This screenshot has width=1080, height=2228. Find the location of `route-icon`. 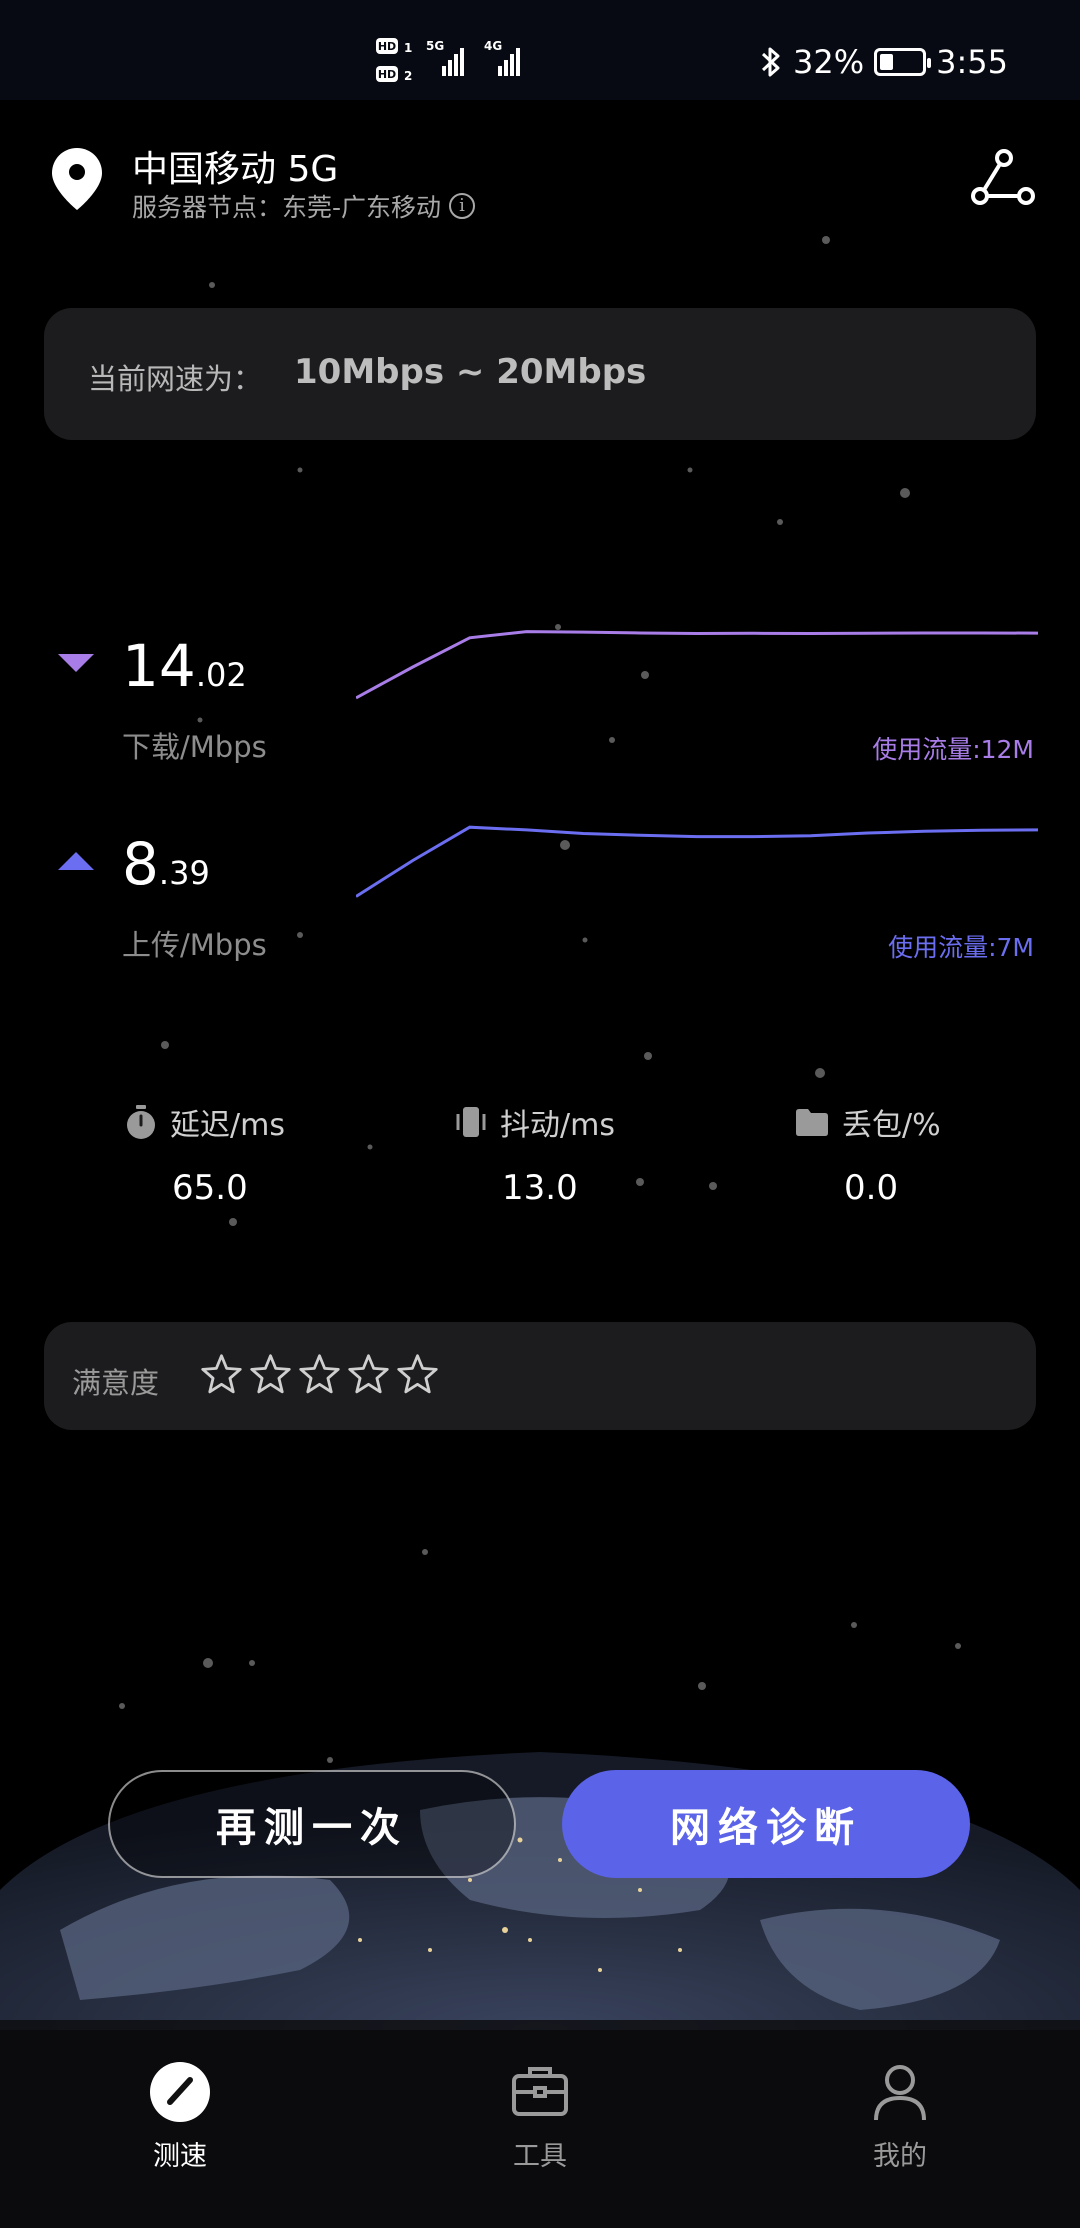

route-icon is located at coordinates (1003, 178).